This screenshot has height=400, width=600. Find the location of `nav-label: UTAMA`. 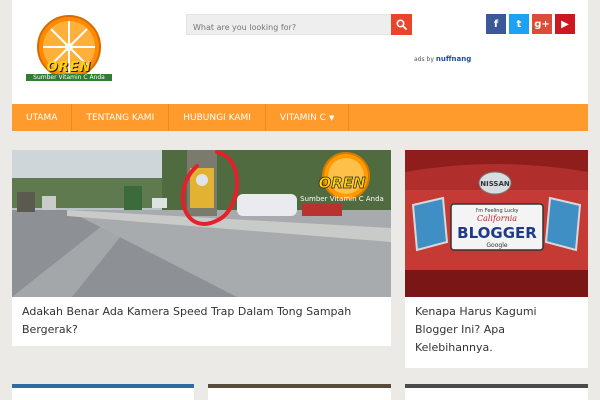

nav-label: UTAMA is located at coordinates (42, 117).